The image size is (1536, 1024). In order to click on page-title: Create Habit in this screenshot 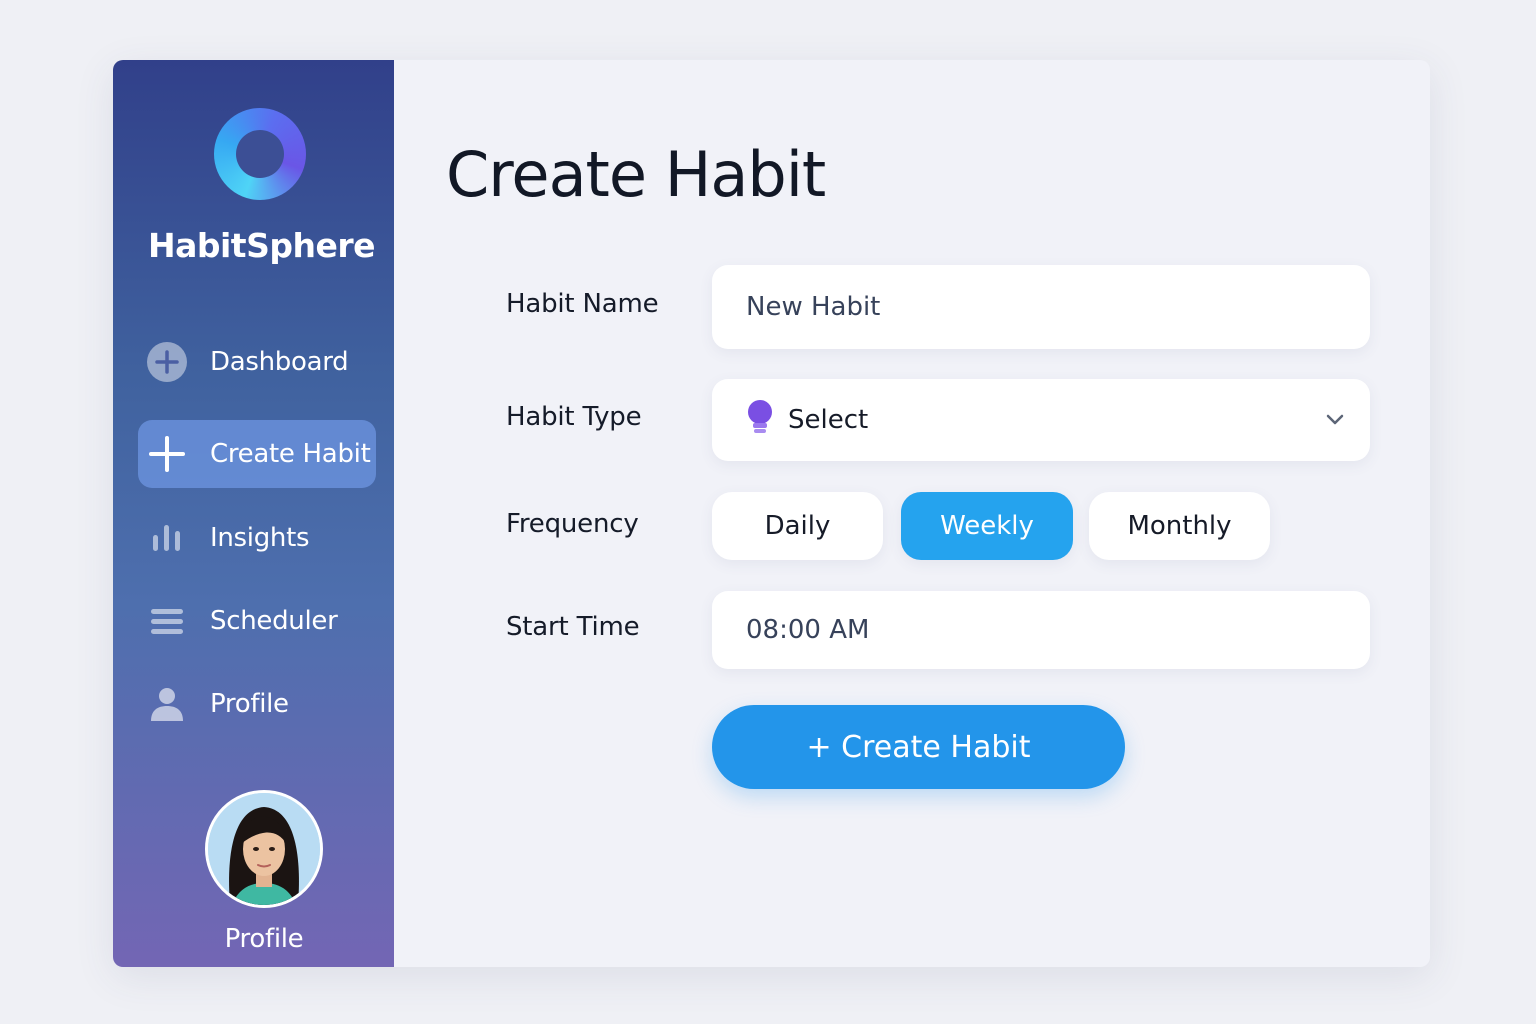, I will do `click(636, 174)`.